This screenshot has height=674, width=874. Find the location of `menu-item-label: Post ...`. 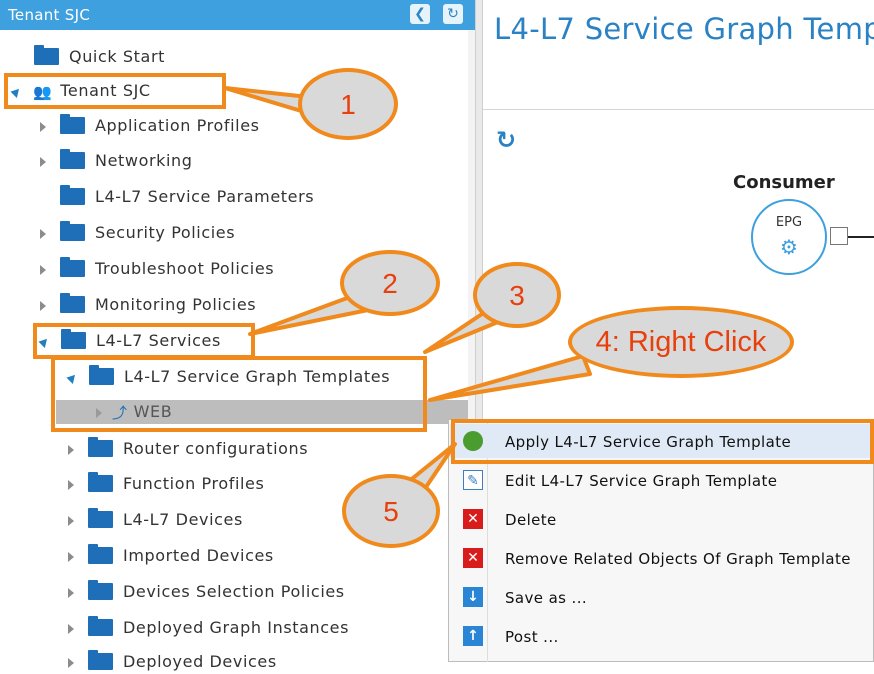

menu-item-label: Post ... is located at coordinates (532, 637).